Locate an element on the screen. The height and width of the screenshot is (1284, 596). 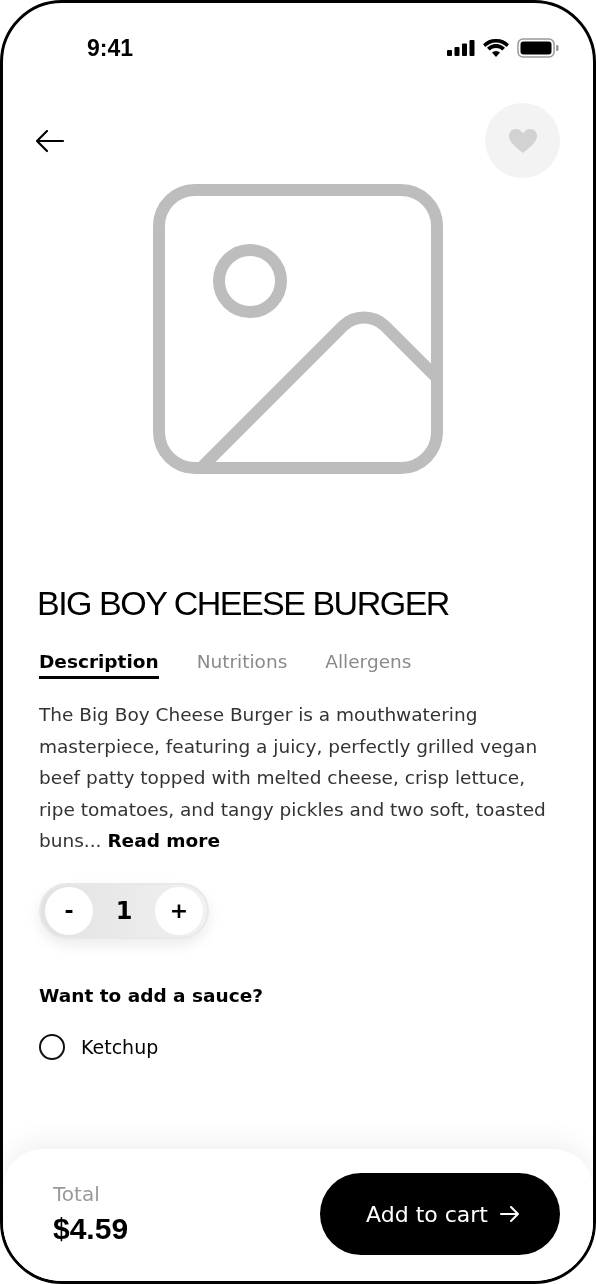
quantity-value: 1 is located at coordinates (124, 910).